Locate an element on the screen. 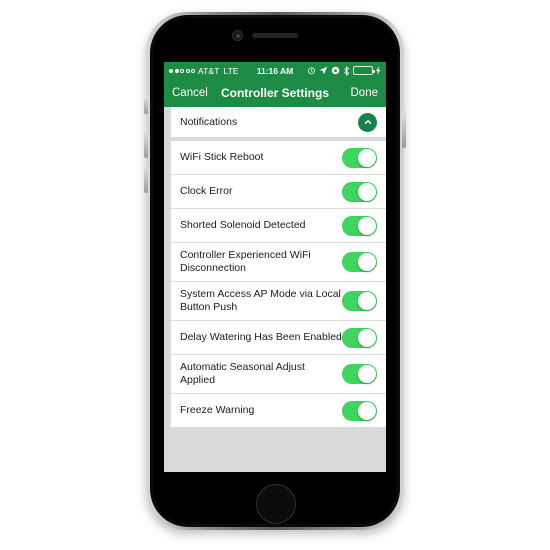 Image resolution: width=550 pixels, height=550 pixels. table-row: Automatic Seasonal Adjust Applied is located at coordinates (278, 374).